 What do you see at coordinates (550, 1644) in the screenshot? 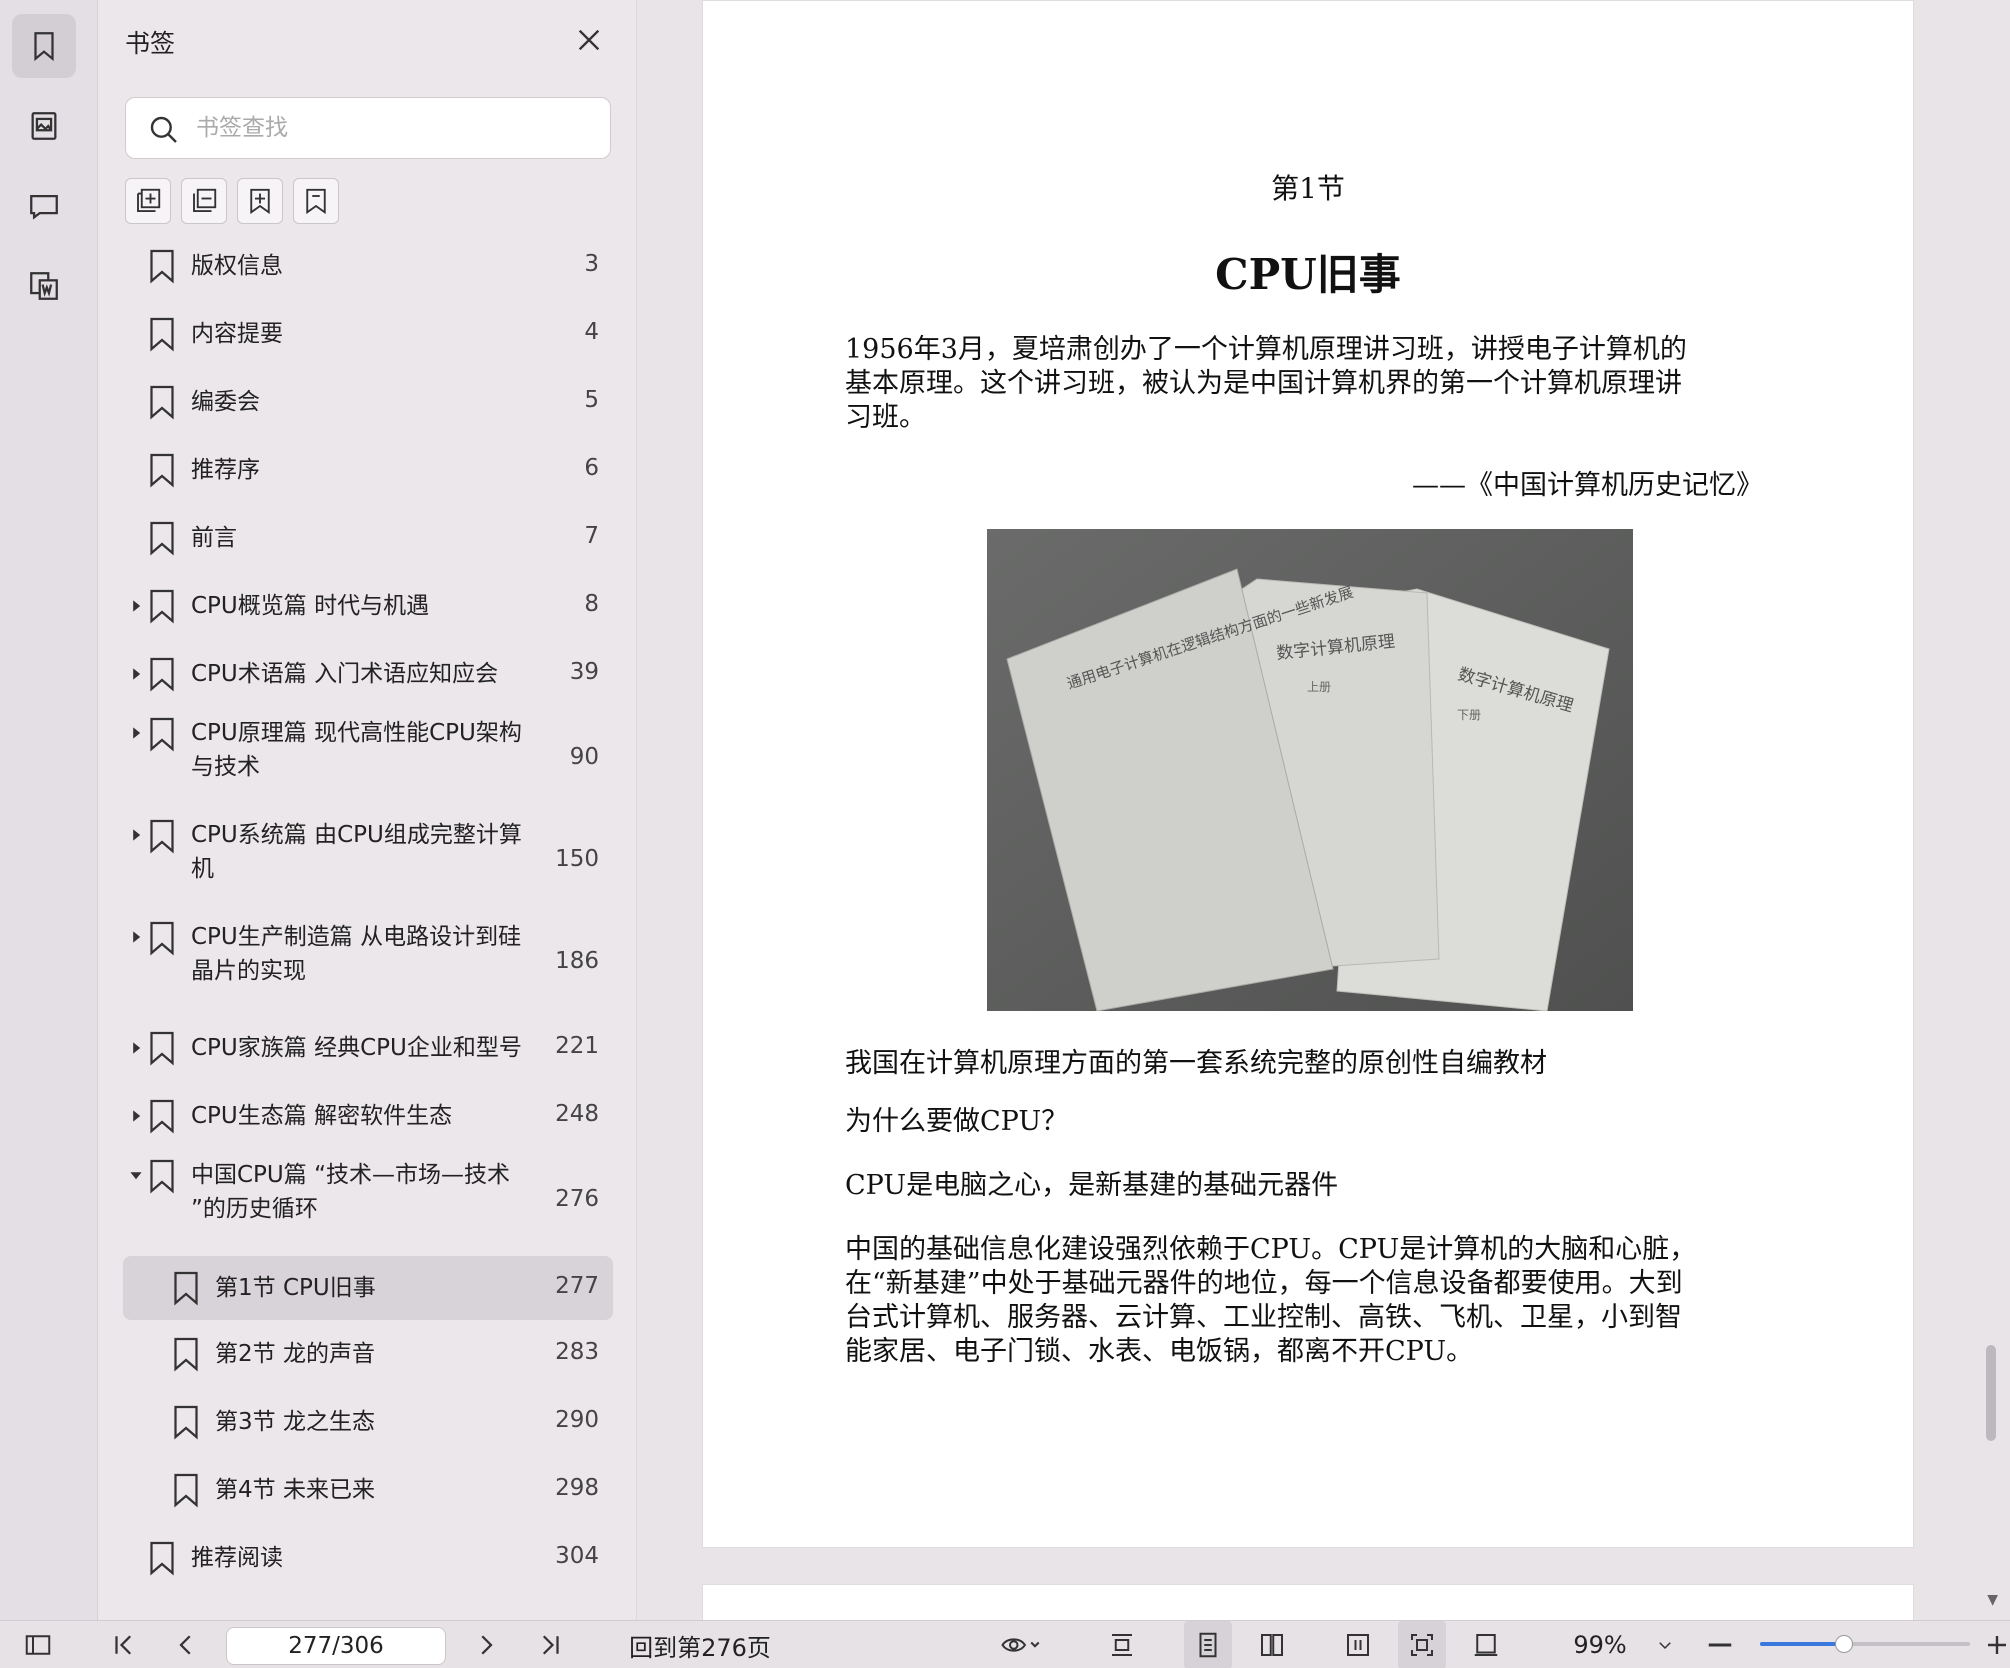
I see `last-page-icon` at bounding box center [550, 1644].